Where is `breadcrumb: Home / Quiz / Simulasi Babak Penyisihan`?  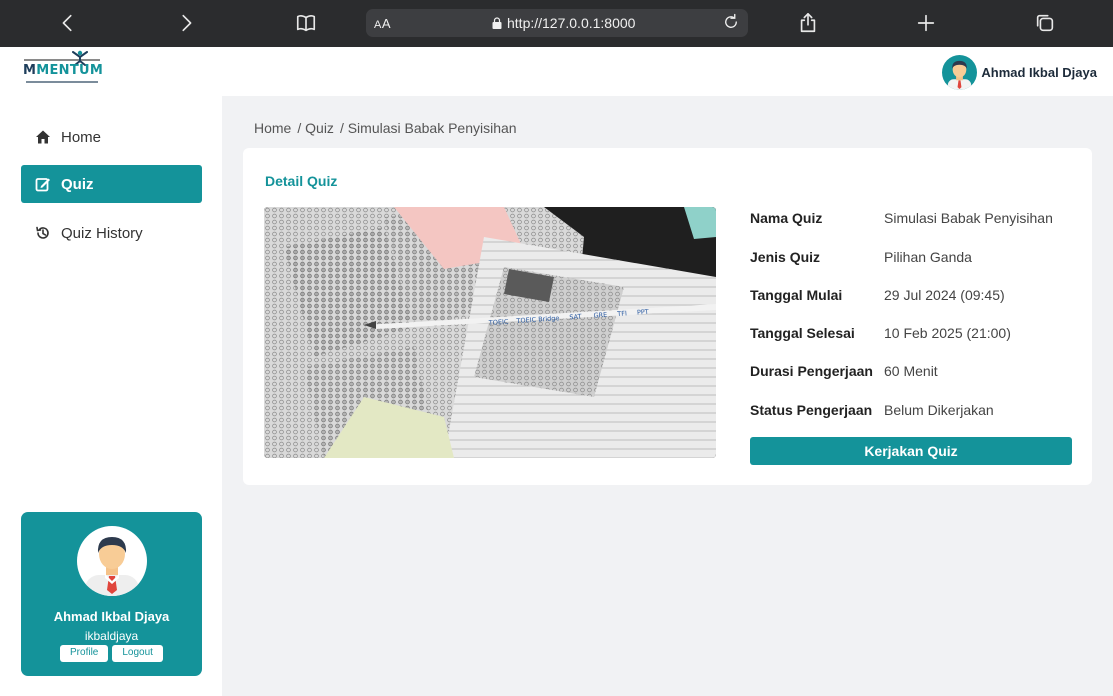
breadcrumb: Home / Quiz / Simulasi Babak Penyisihan is located at coordinates (385, 128).